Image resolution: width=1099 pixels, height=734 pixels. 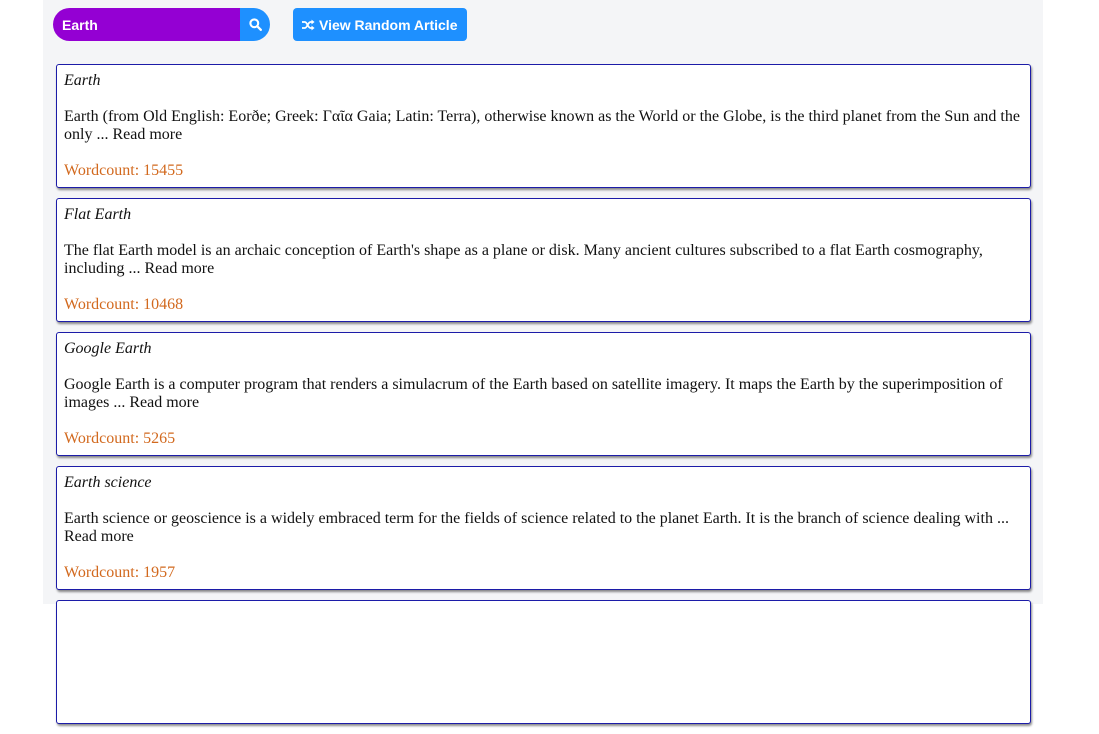 I want to click on search-icon, so click(x=255, y=24).